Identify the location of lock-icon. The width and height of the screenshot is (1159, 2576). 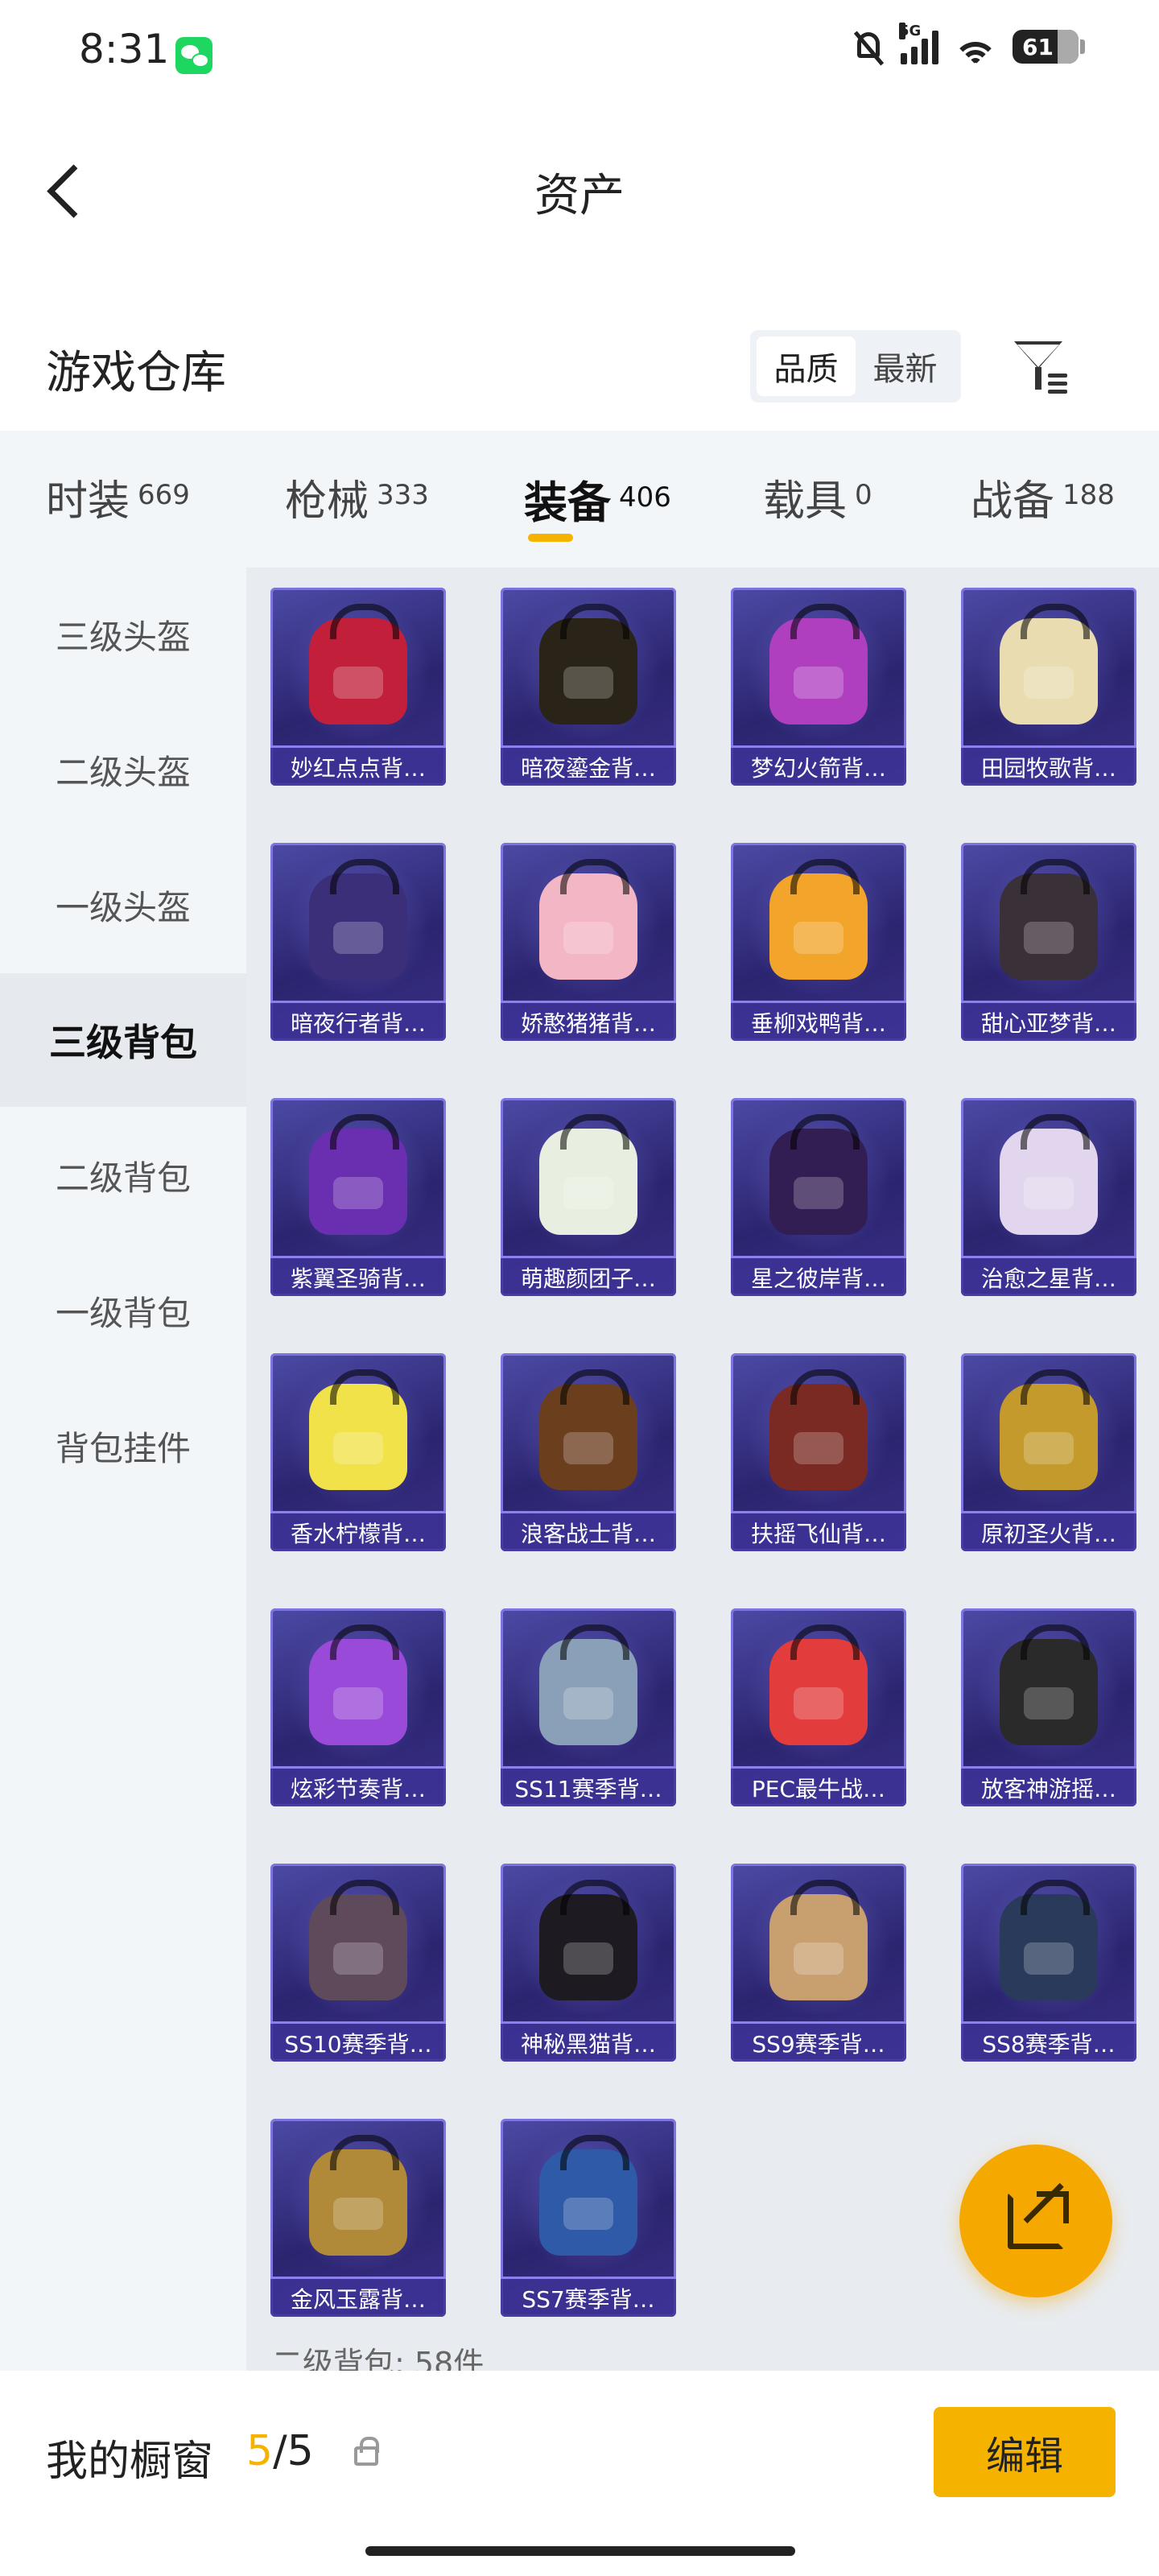
(366, 2451).